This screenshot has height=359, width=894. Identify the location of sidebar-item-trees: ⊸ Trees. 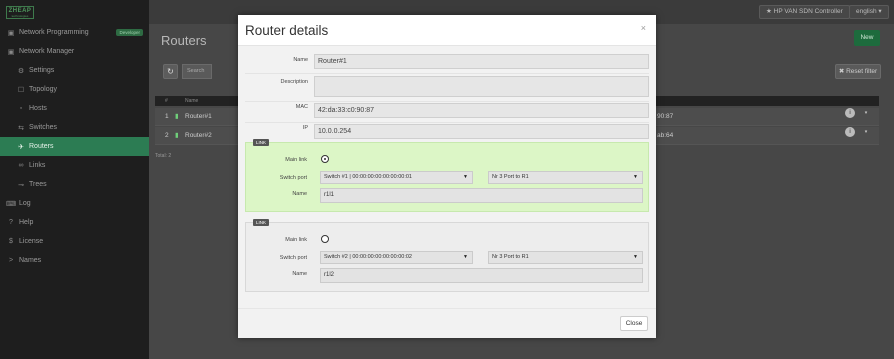
(74, 184).